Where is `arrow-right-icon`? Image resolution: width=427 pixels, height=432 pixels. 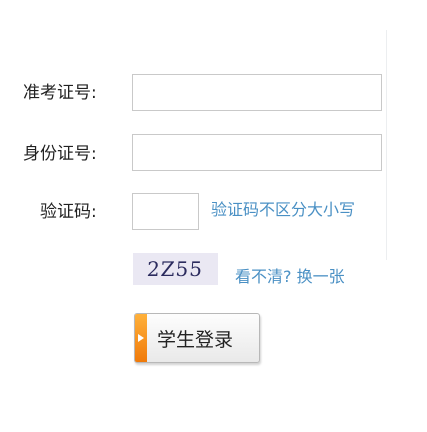
arrow-right-icon is located at coordinates (141, 338).